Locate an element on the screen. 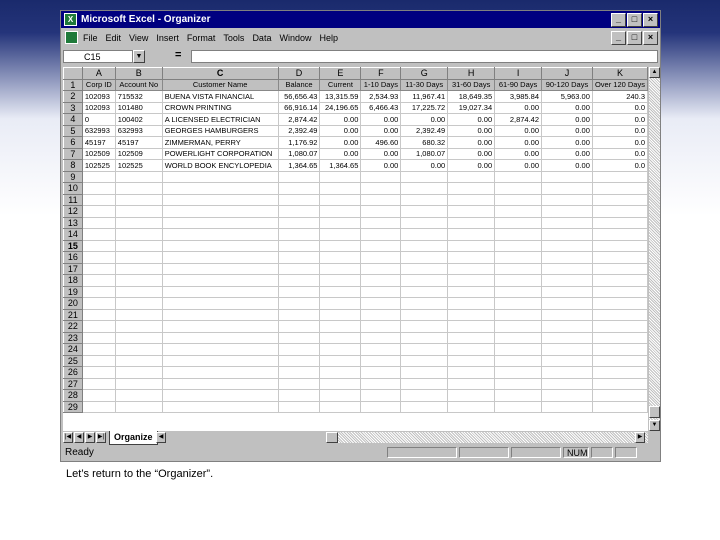  first-sheet-icon: |◀ is located at coordinates (68, 437).